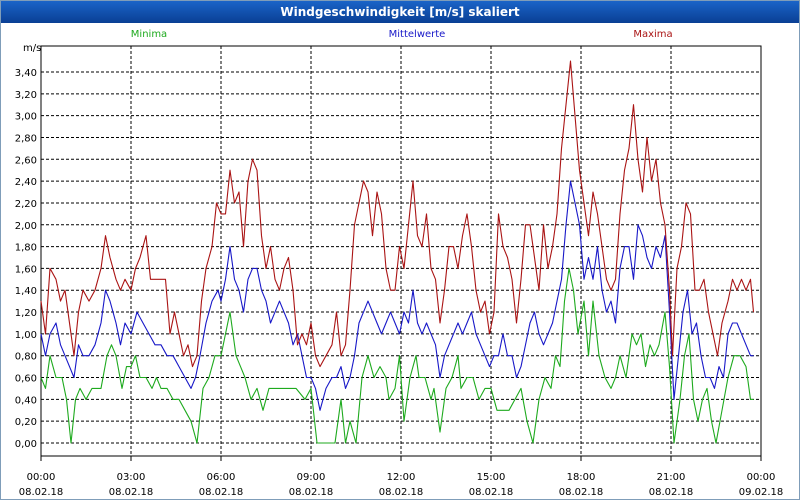 This screenshot has width=800, height=500. I want to click on x-tick-date: 09.02.18, so click(761, 492).